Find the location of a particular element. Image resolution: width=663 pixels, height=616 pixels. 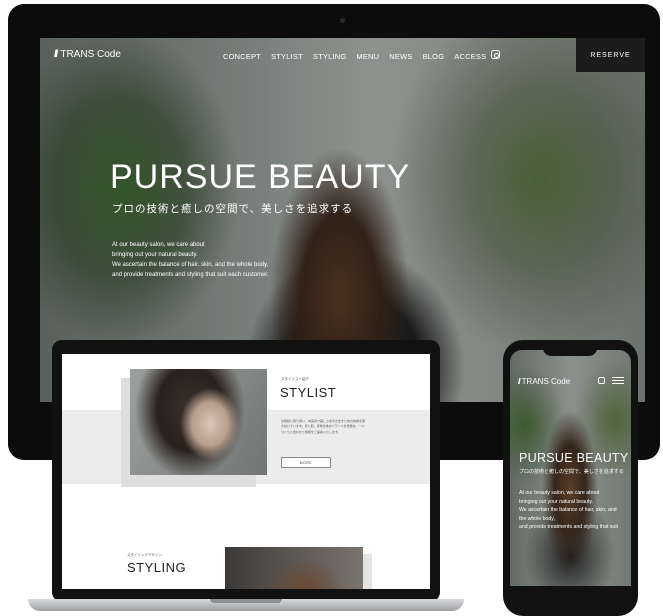

hamburger-menu-icon is located at coordinates (618, 380).